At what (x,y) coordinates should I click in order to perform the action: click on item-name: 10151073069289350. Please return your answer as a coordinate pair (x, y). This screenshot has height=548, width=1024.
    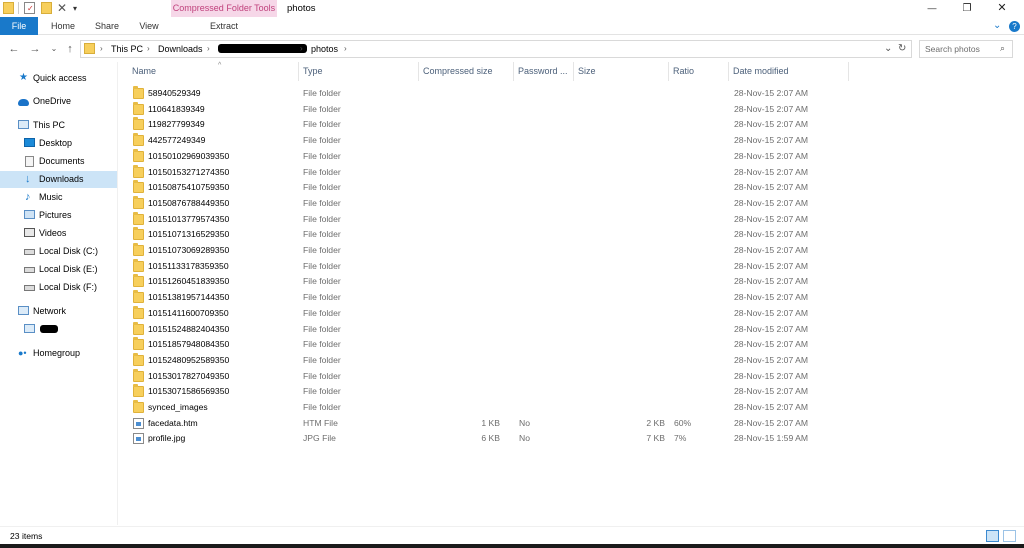
    Looking at the image, I should click on (188, 251).